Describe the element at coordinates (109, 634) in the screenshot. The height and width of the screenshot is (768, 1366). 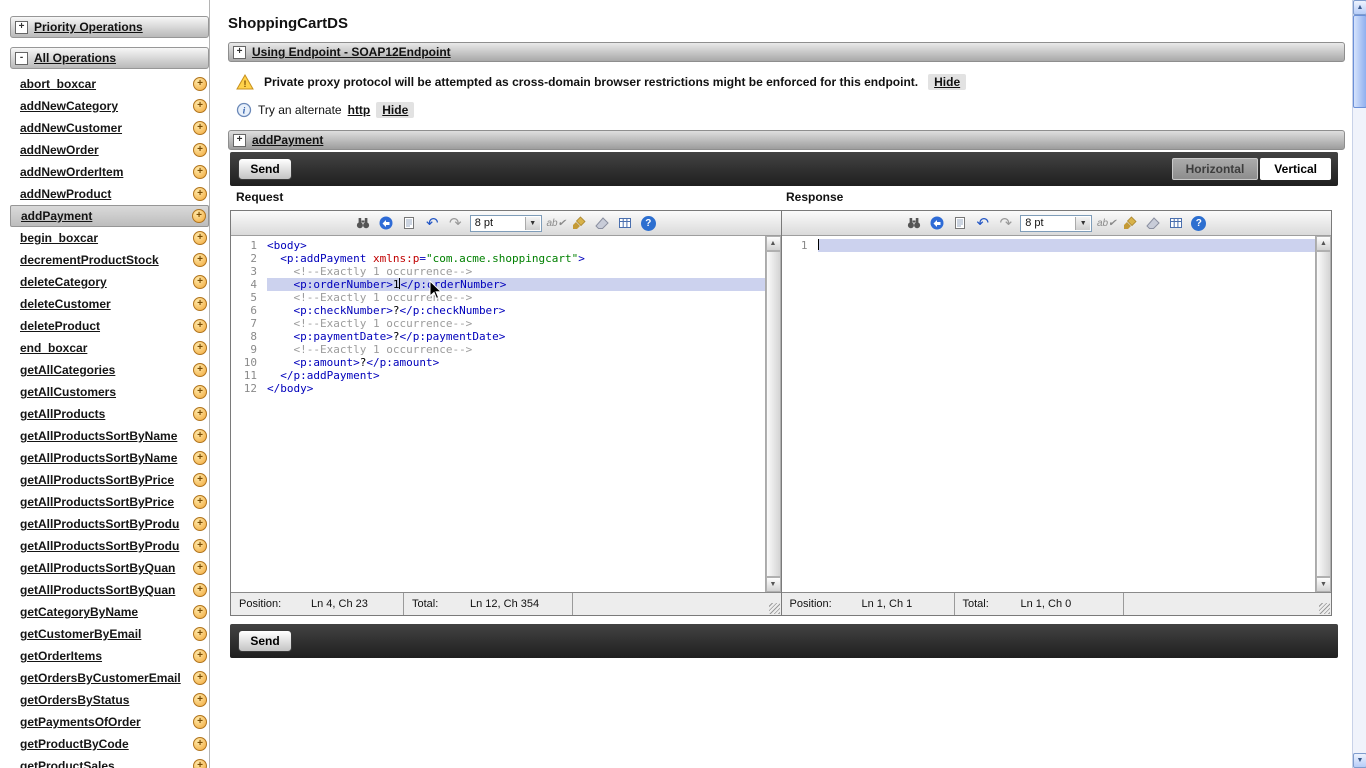
I see `sidebar-item-getCustomerByEmail: getCustomerByEmail +` at that location.